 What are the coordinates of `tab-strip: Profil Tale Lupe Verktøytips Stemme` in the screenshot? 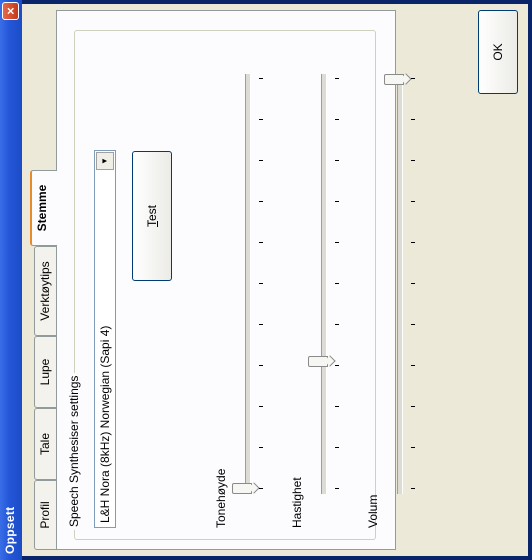 It's located at (43, 280).